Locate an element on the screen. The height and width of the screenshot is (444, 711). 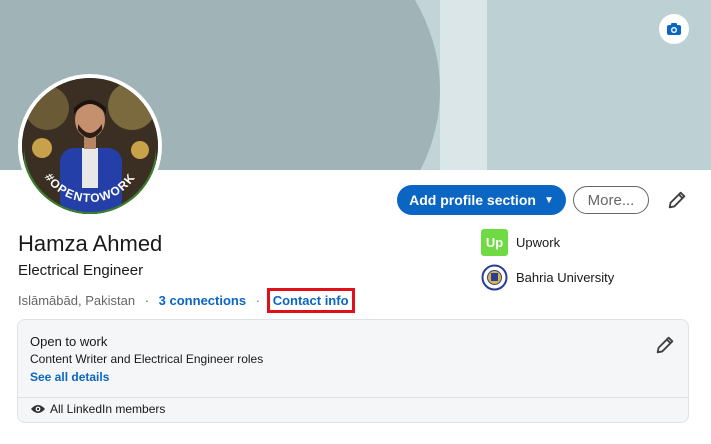
avatar: #OPENTOWORK is located at coordinates (90, 146).